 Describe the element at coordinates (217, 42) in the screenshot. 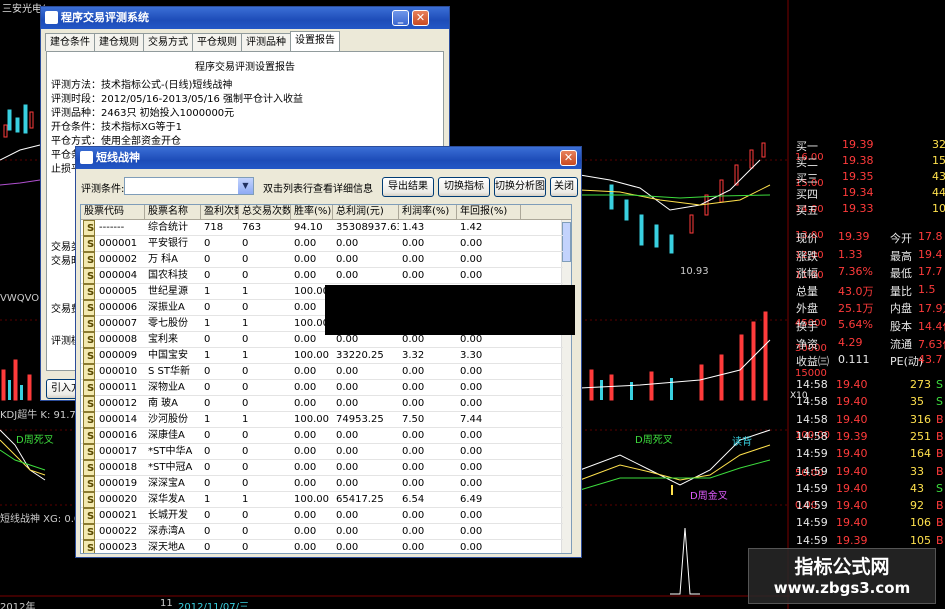

I see `tab-close-rule: 平仓规则` at that location.